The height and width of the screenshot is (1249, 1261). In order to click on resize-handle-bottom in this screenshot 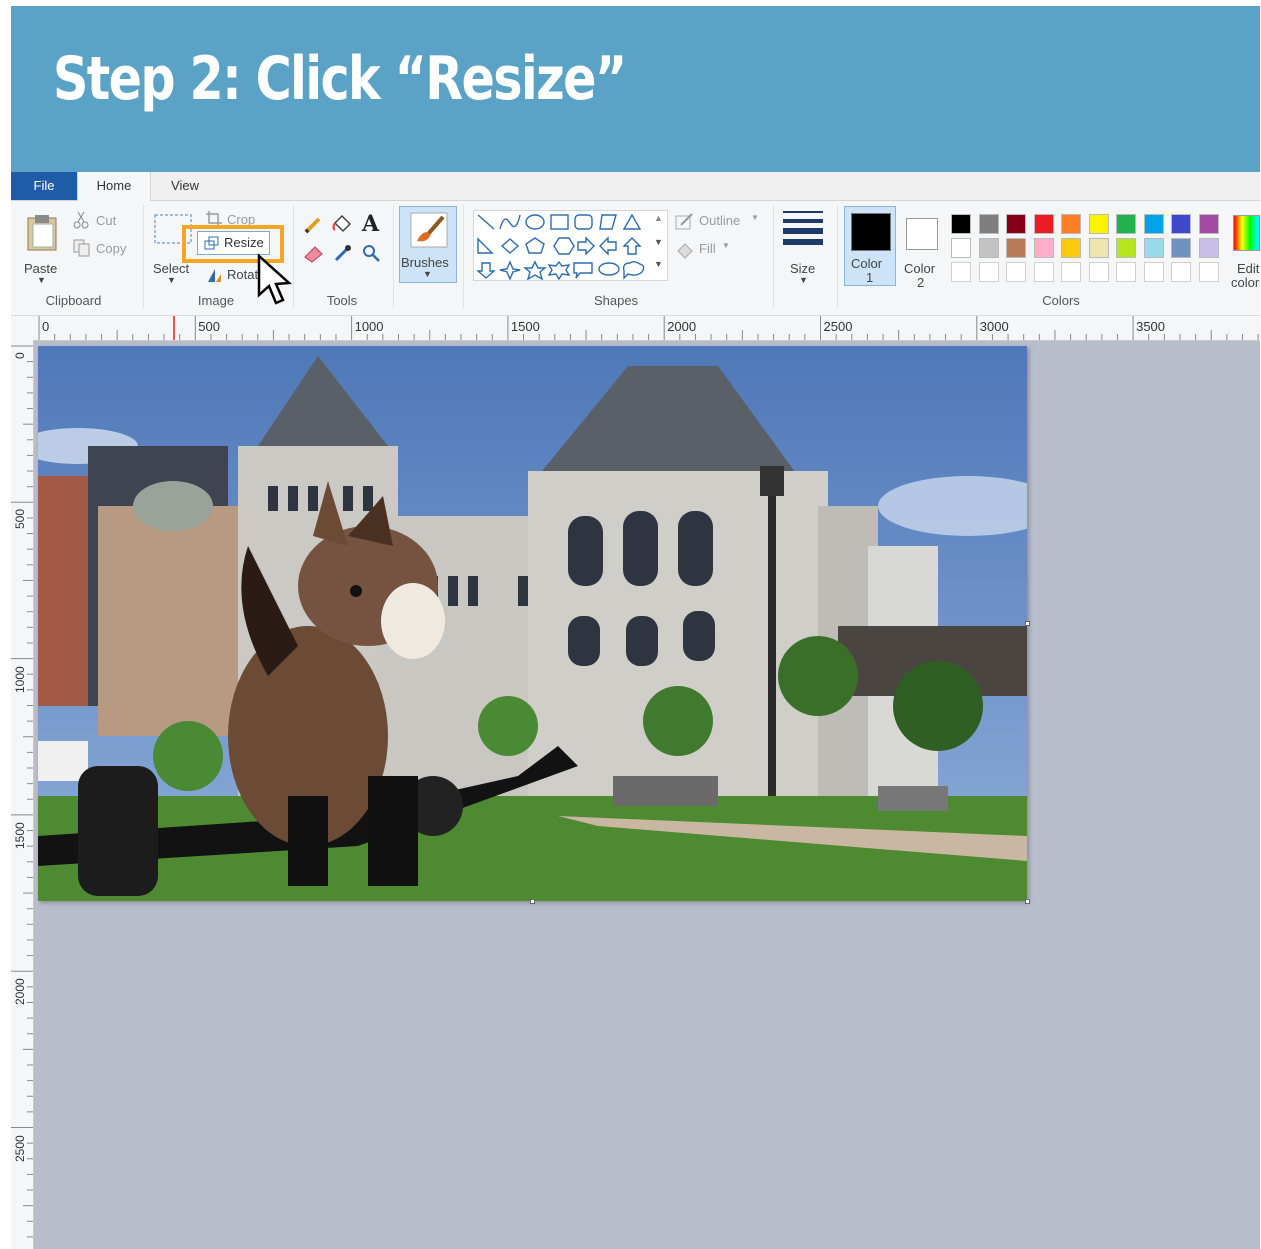, I will do `click(532, 901)`.